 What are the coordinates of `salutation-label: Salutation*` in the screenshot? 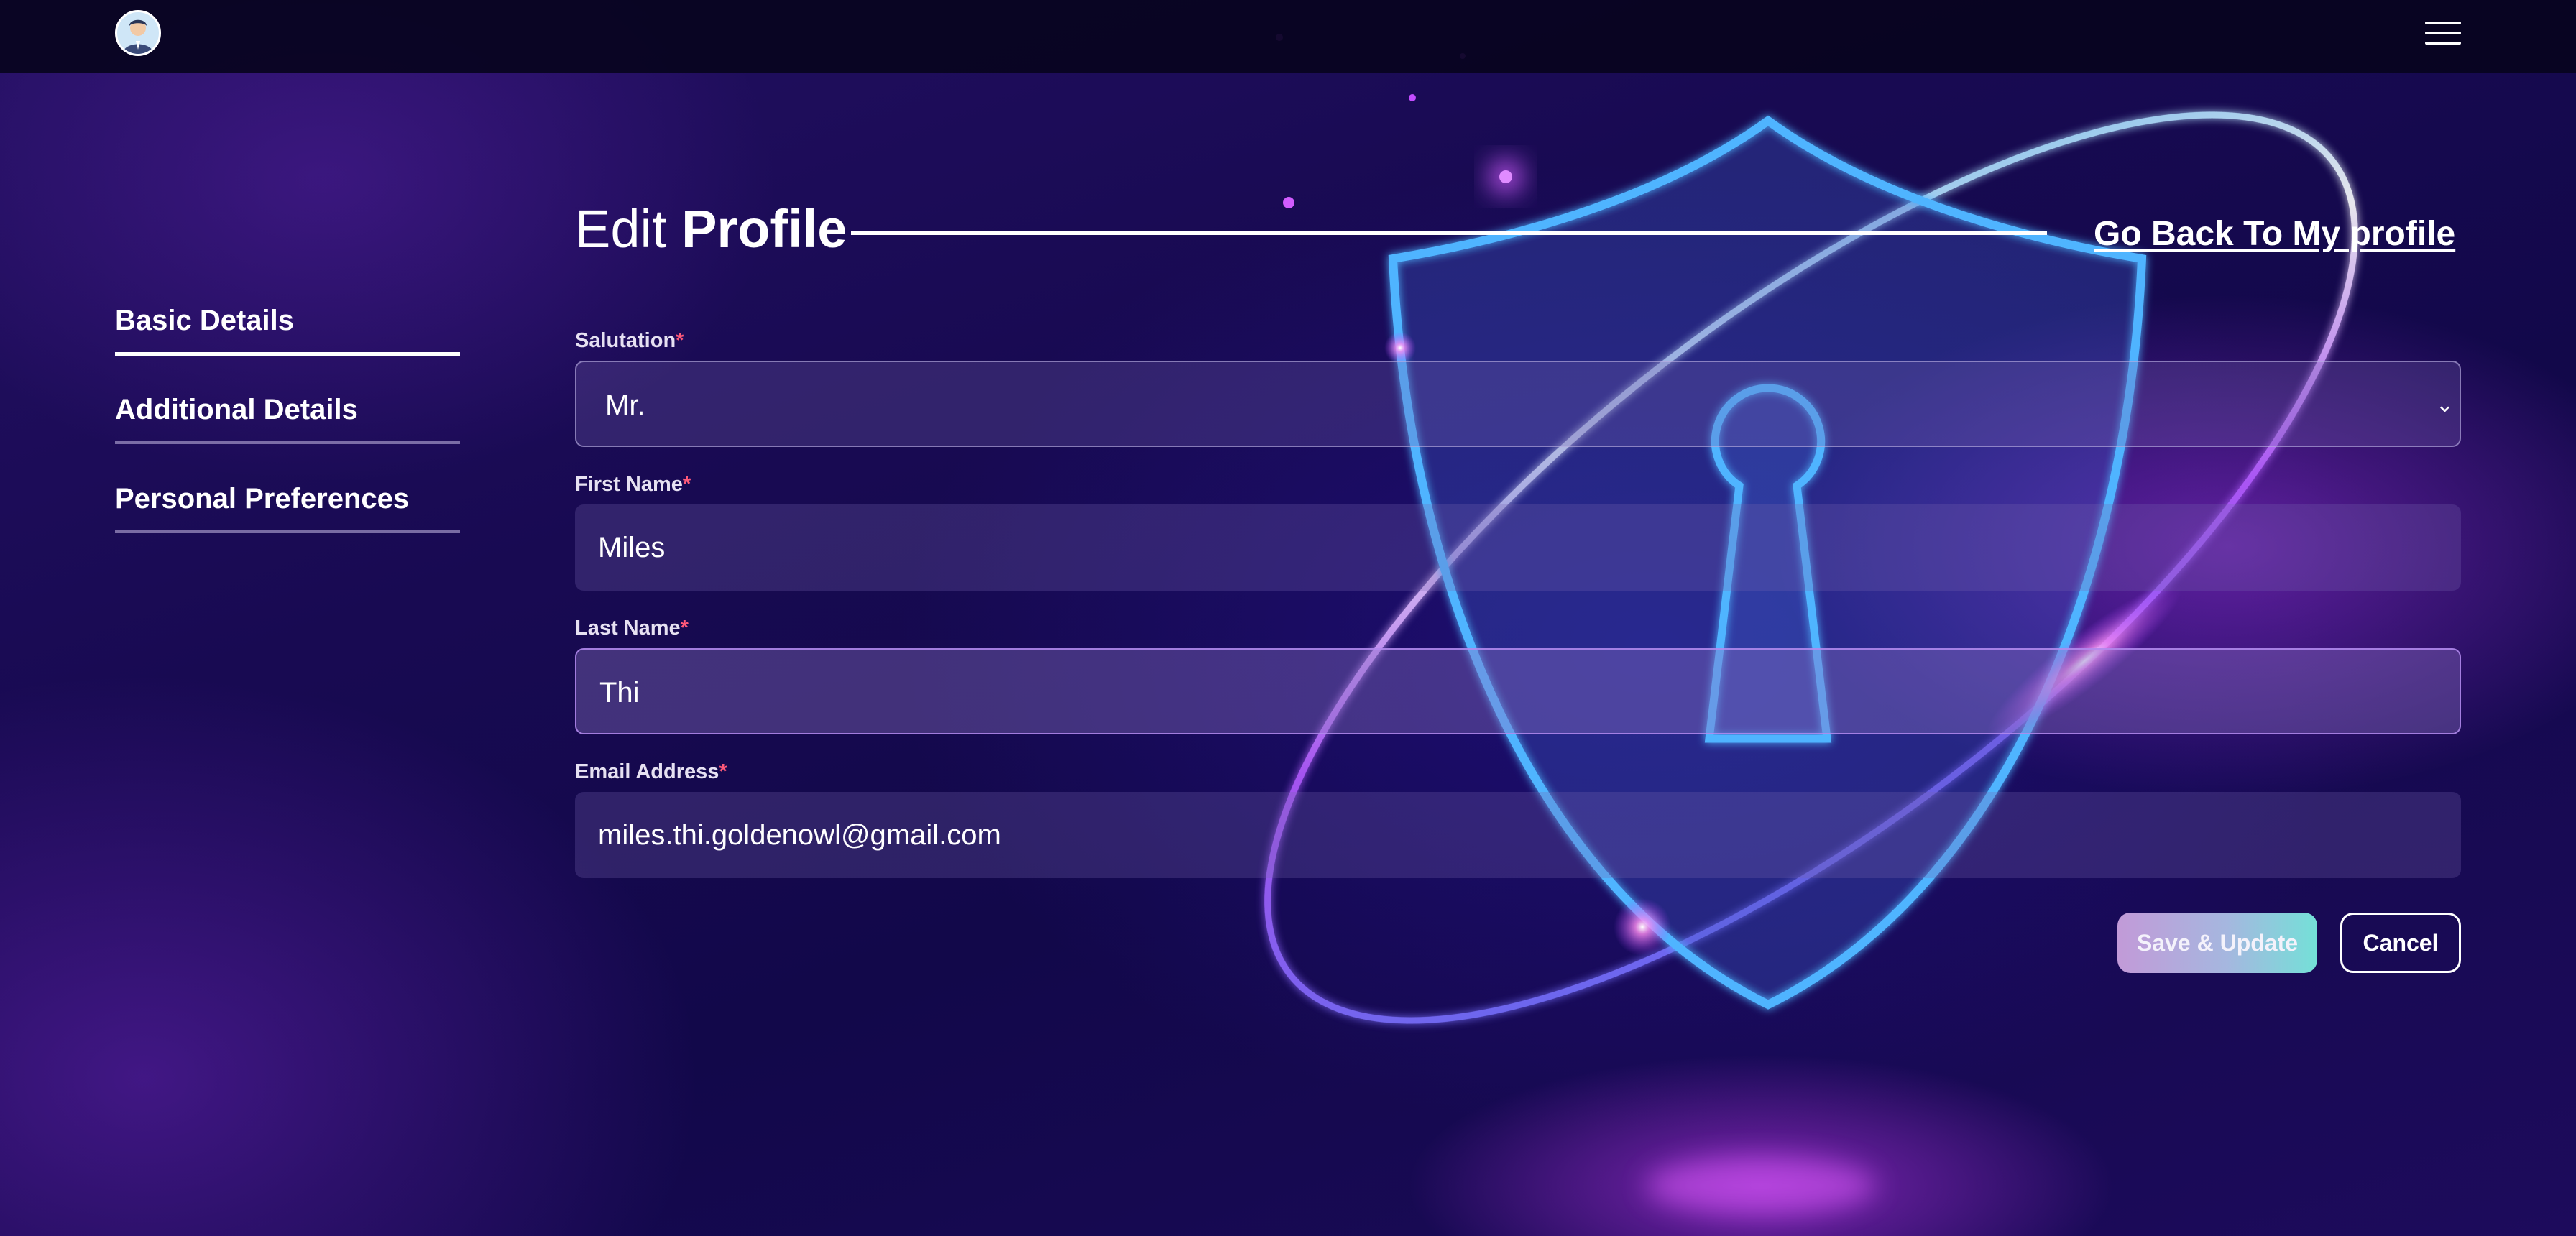 It's located at (629, 341).